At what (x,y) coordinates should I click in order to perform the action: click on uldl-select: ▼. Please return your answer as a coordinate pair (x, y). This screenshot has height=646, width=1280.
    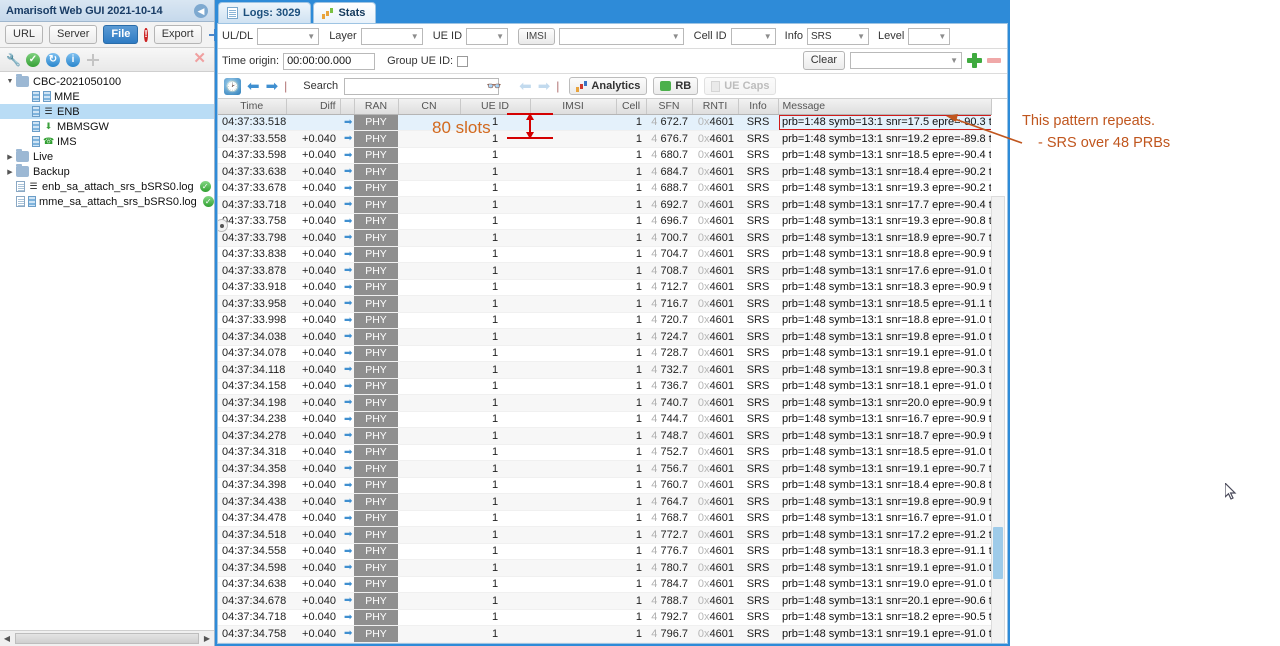
    Looking at the image, I should click on (288, 36).